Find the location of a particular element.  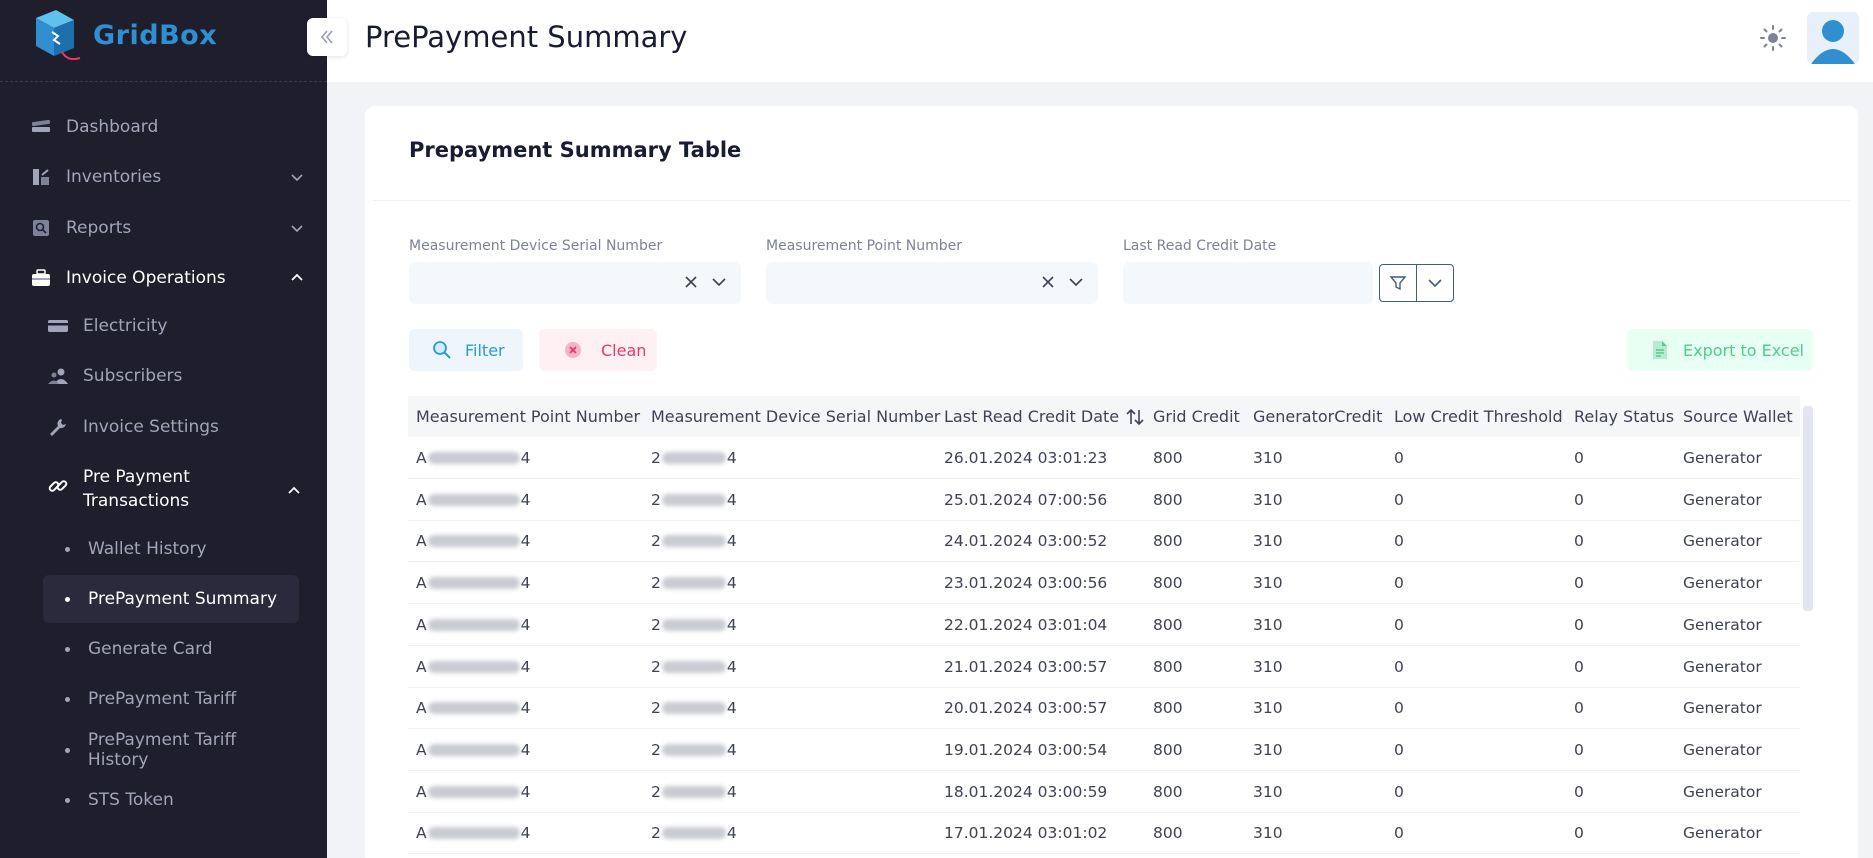

table-row: A 4 2 4 17.01.2024 03:01:02 800 310 0 0 Generator is located at coordinates (1104, 833).